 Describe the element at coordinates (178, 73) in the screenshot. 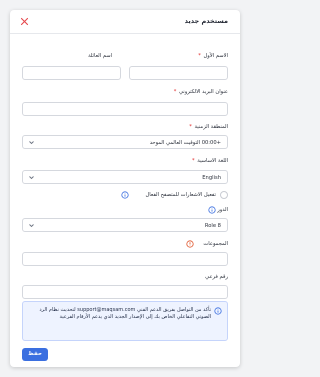

I see `first-name-input` at that location.